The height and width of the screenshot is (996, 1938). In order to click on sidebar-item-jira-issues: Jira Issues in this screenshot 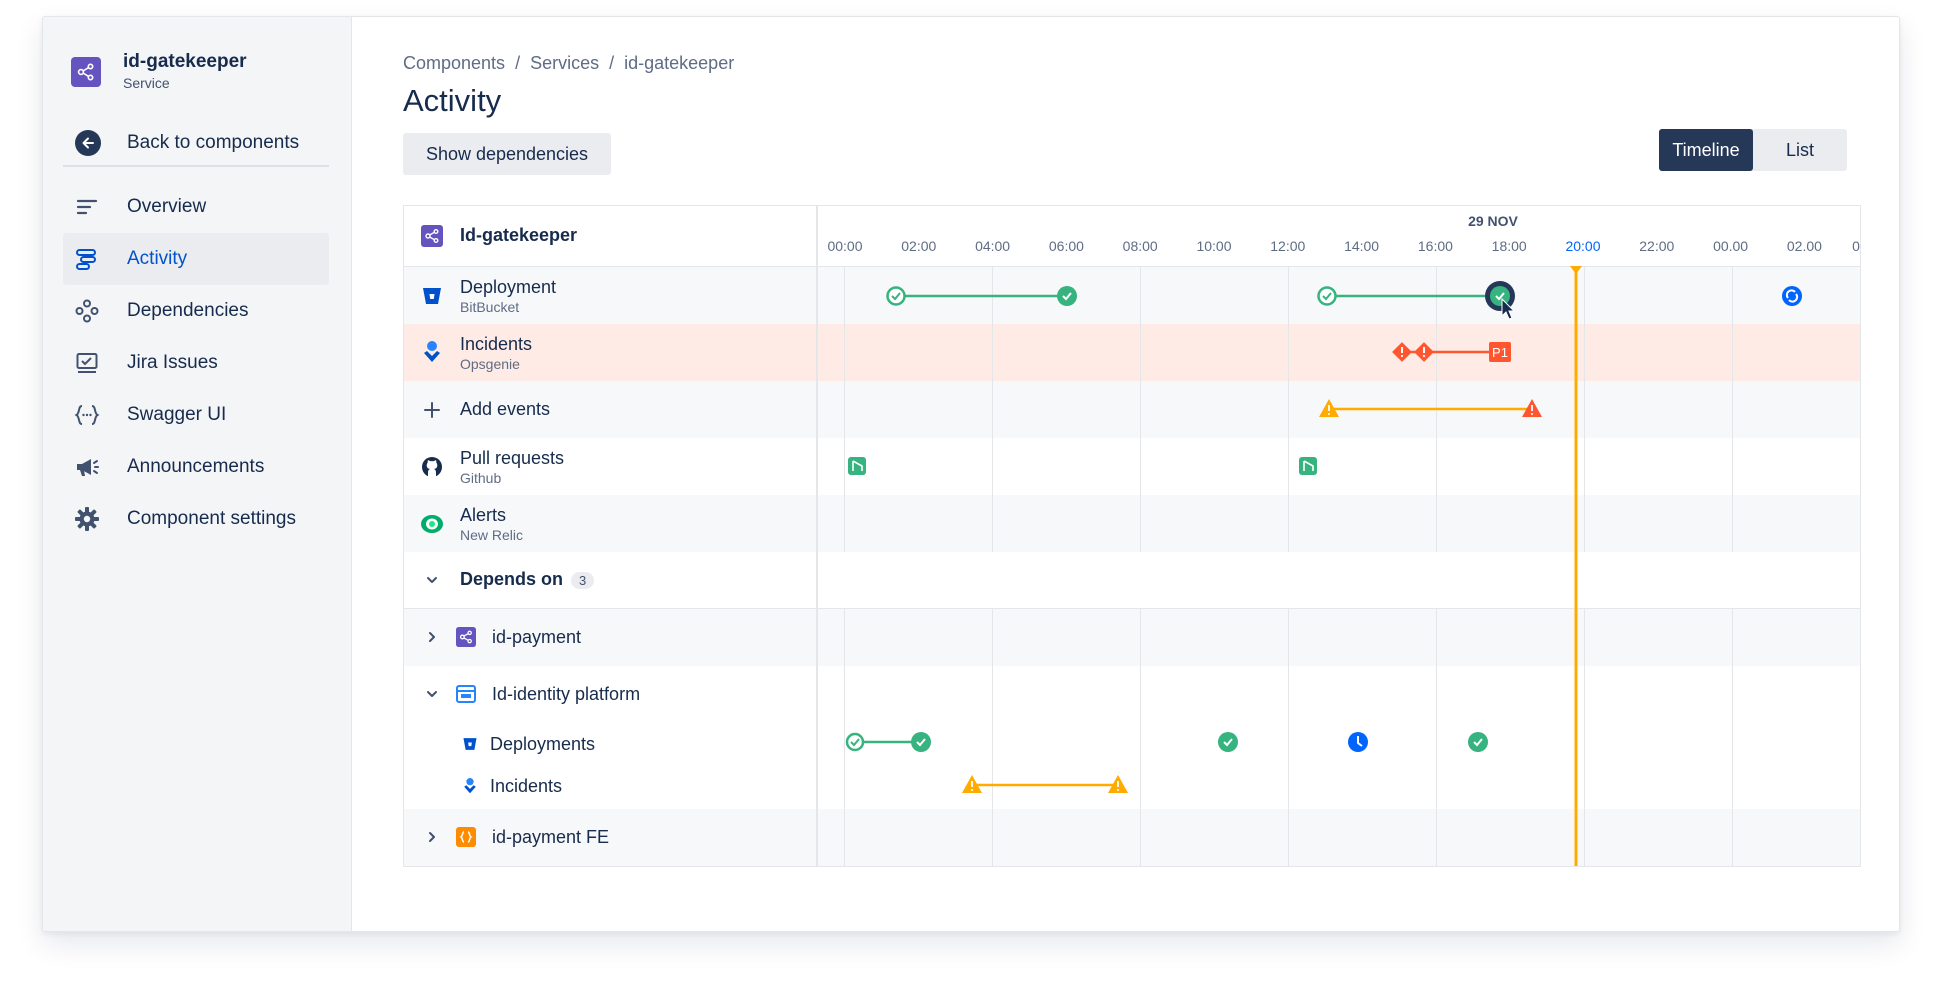, I will do `click(196, 363)`.